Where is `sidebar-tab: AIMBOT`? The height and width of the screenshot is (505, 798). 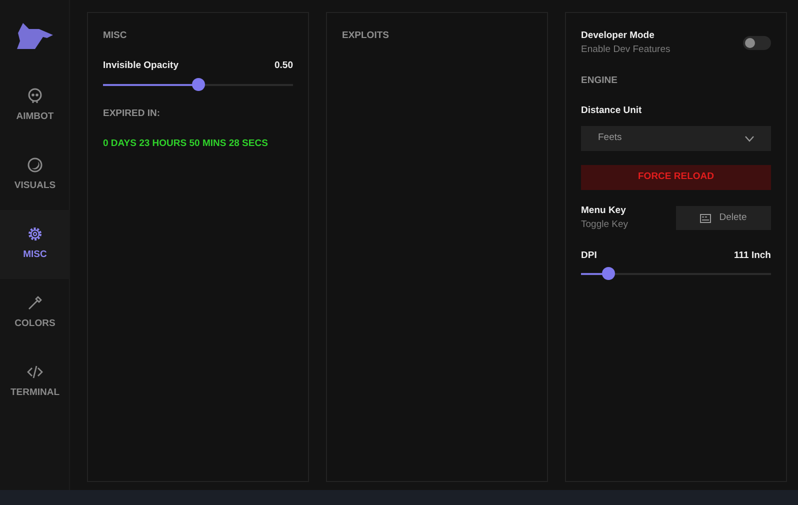
sidebar-tab: AIMBOT is located at coordinates (35, 106).